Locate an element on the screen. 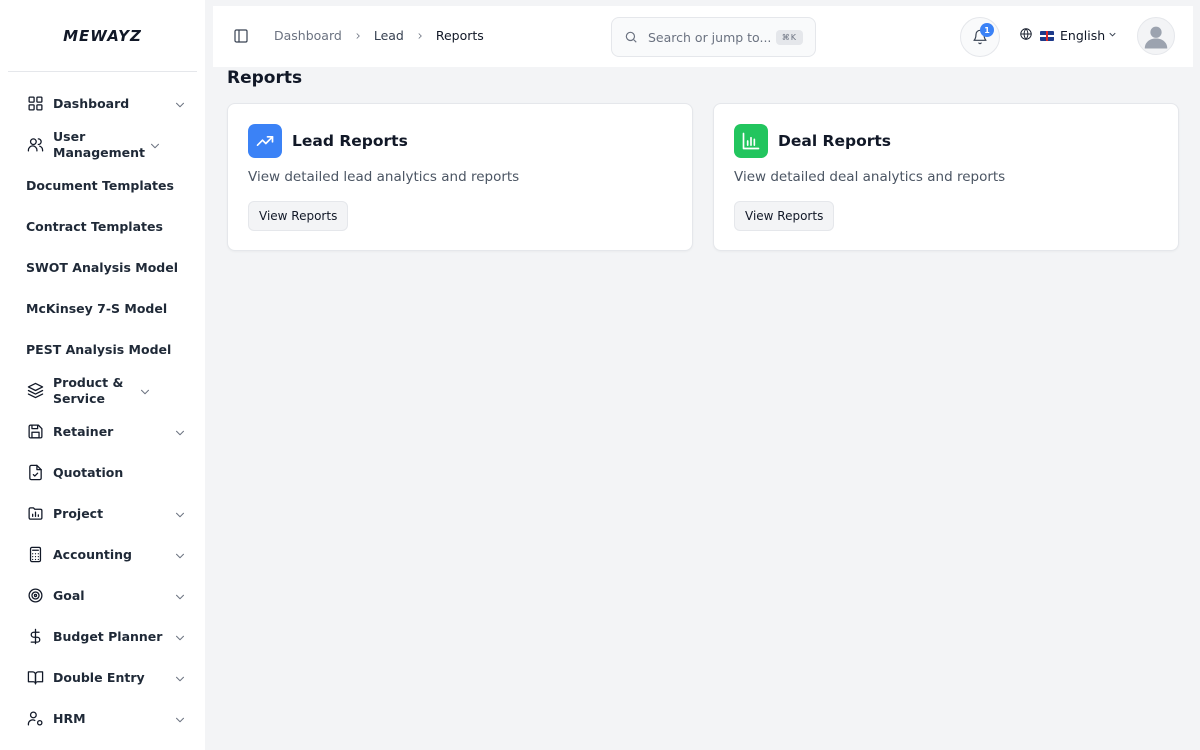  sidebar-item-accounting: Accounting is located at coordinates (102, 554).